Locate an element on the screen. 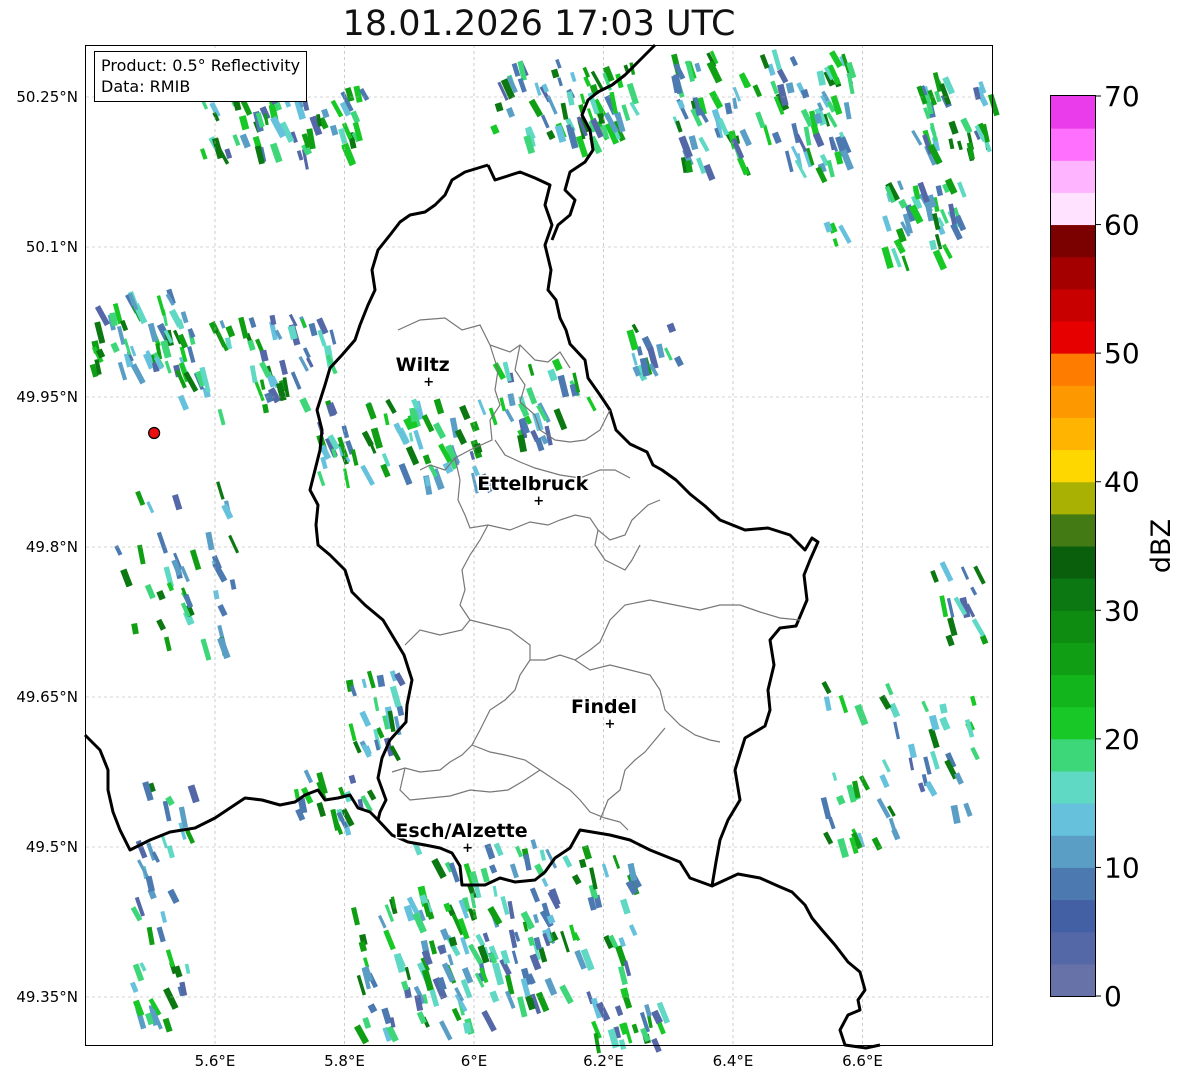 The image size is (1184, 1081). colorbar-label: dBZ is located at coordinates (1161, 546).